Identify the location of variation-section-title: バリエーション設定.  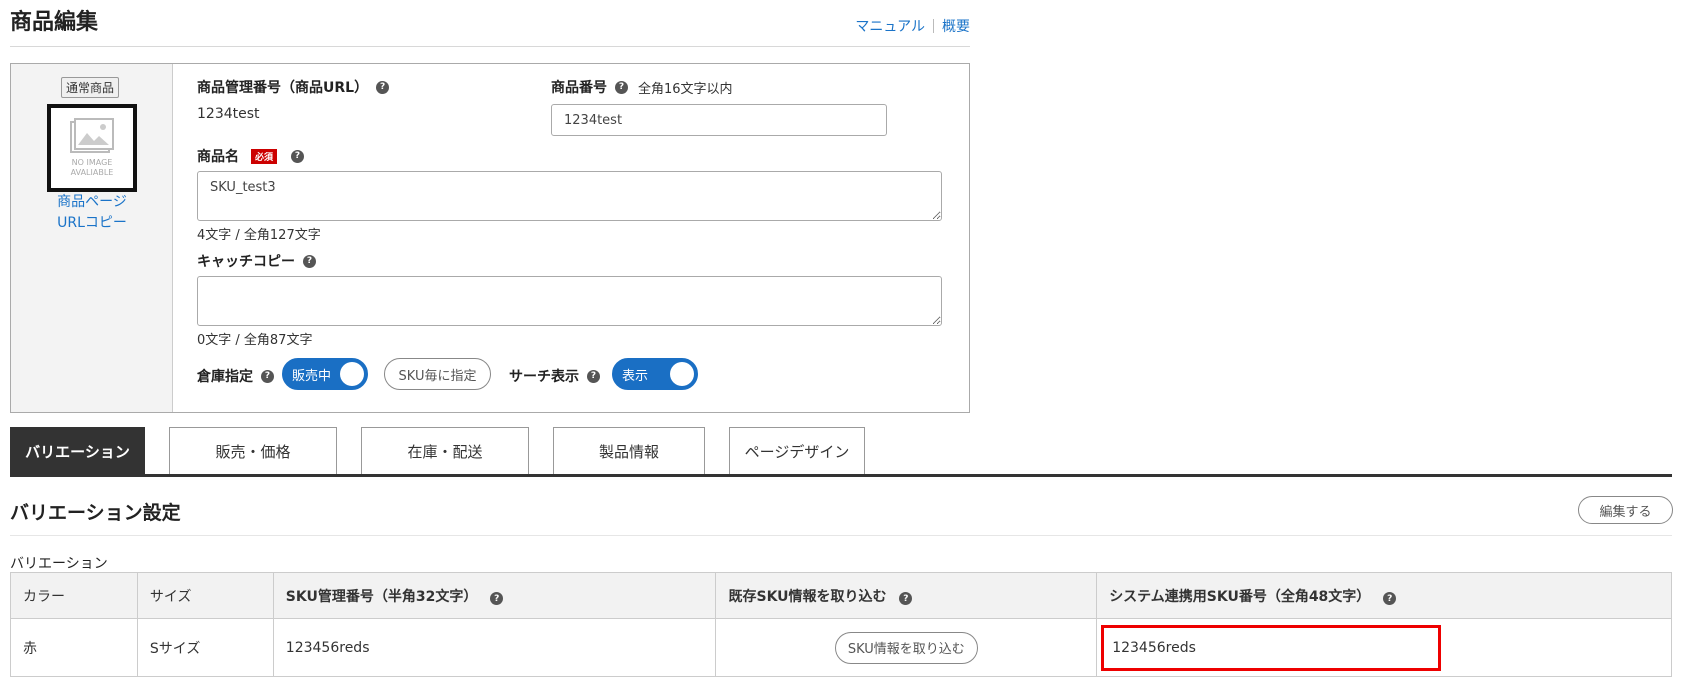
(95, 513).